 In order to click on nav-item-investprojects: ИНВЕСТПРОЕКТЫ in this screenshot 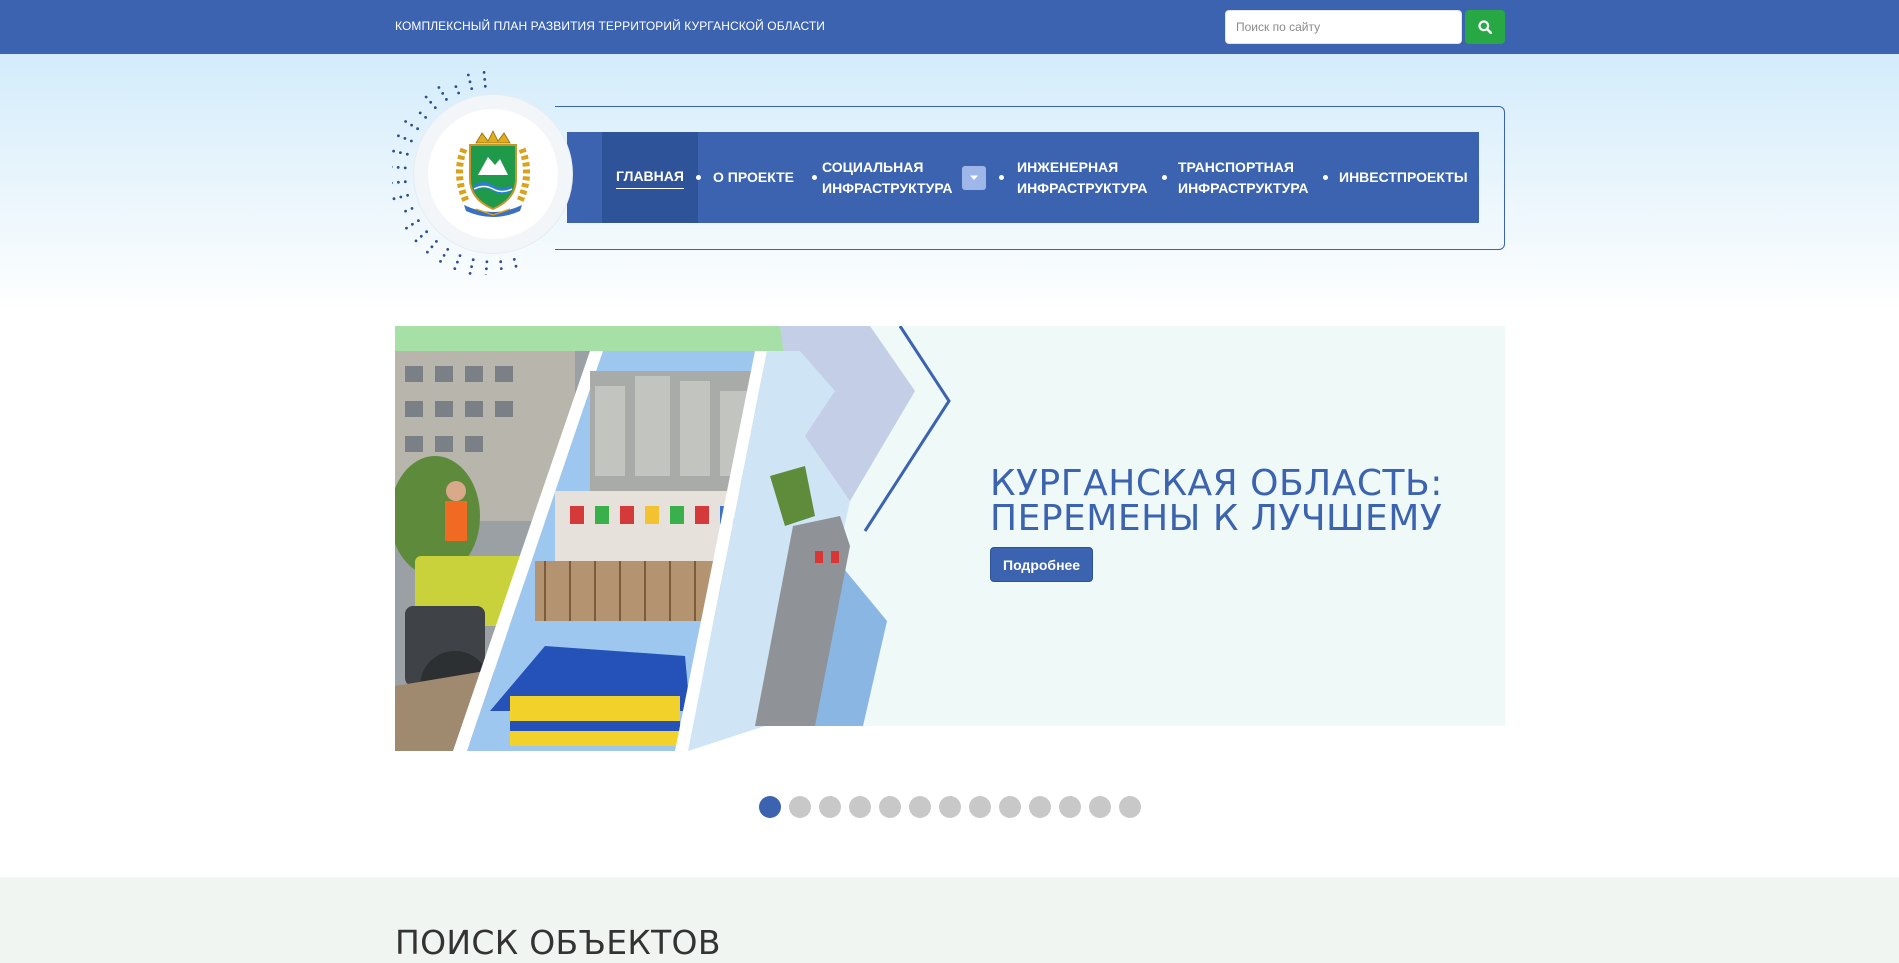, I will do `click(1403, 177)`.